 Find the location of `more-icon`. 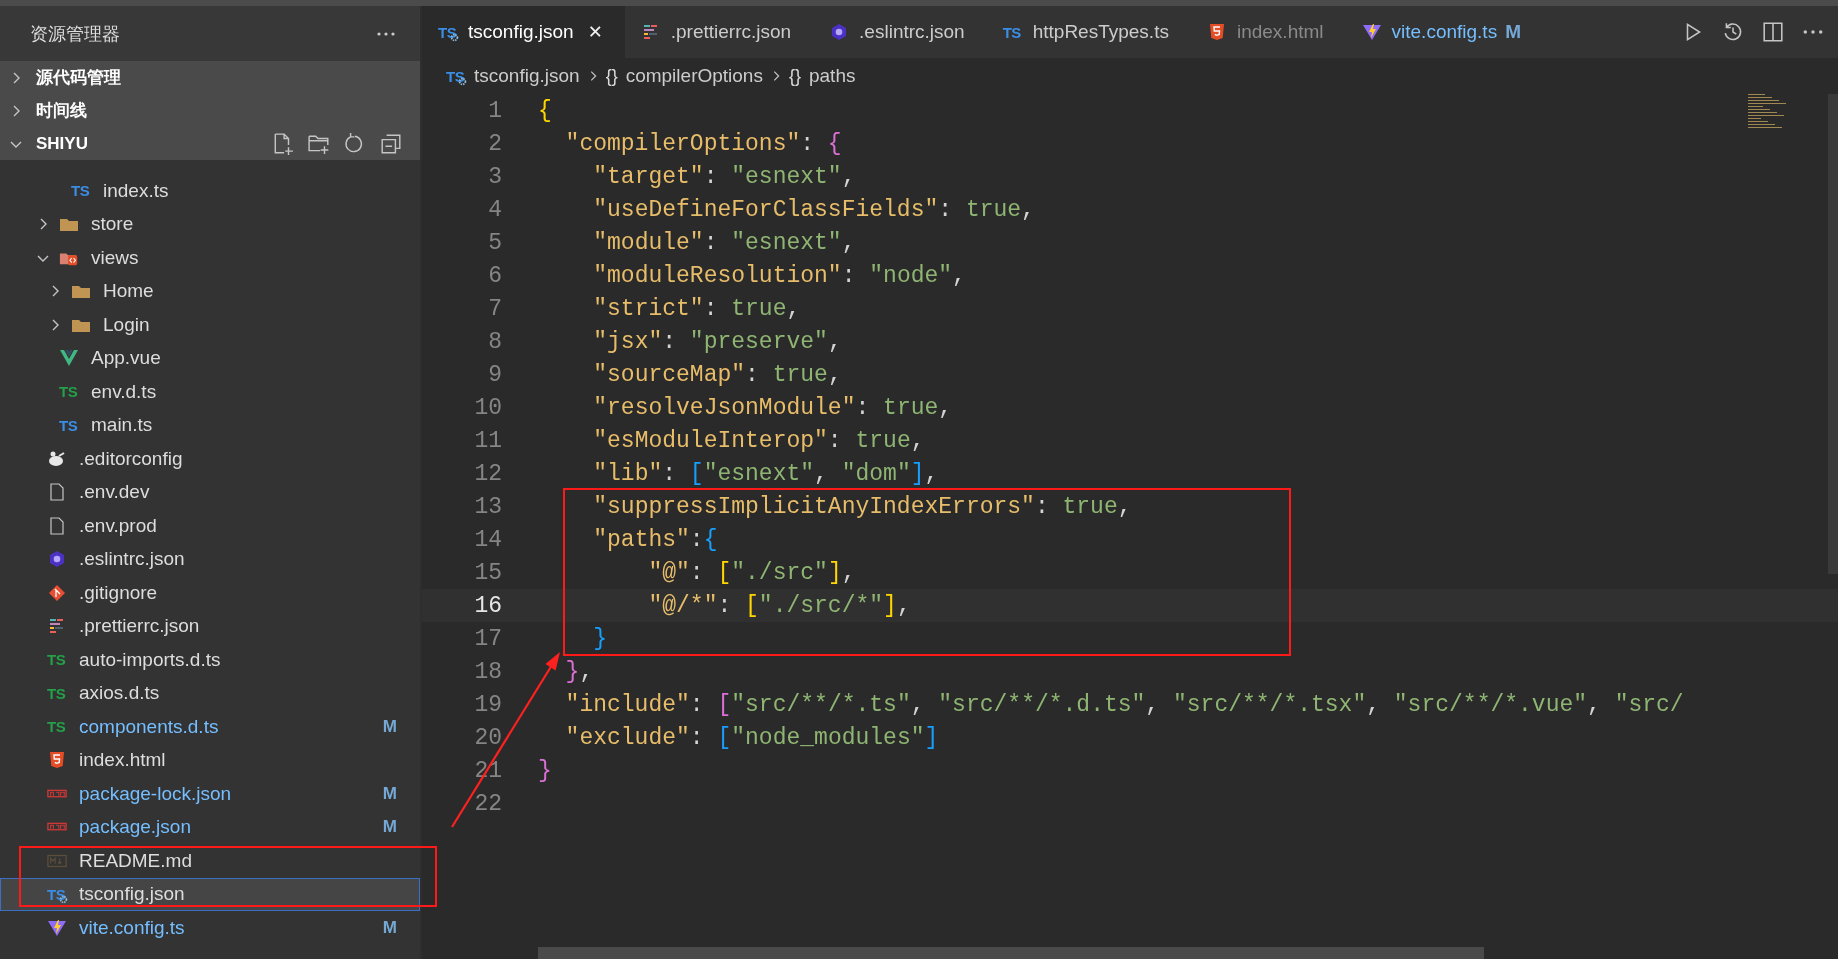

more-icon is located at coordinates (386, 33).